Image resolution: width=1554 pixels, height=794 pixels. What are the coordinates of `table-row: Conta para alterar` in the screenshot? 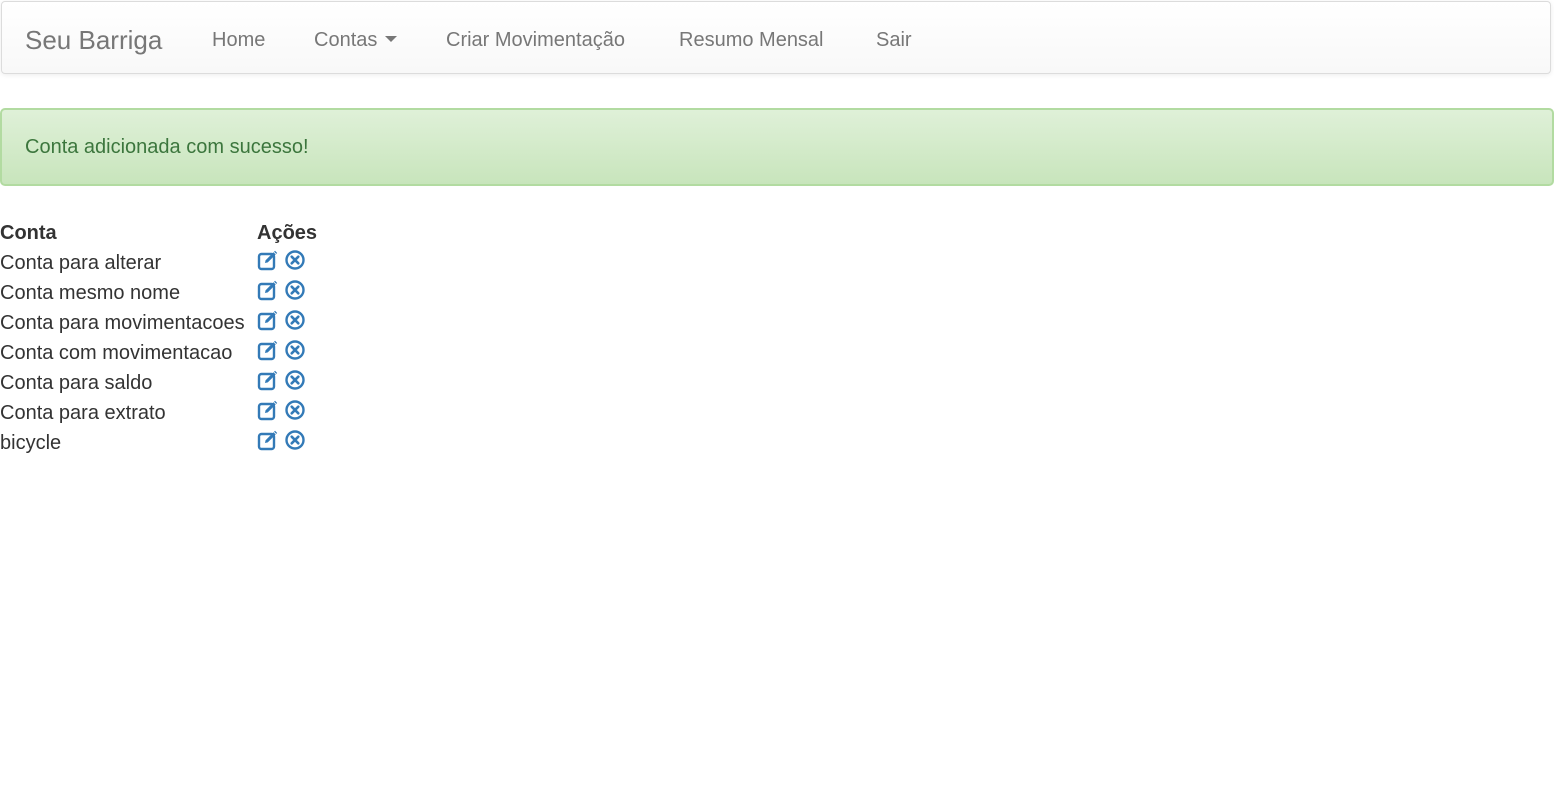 It's located at (158, 263).